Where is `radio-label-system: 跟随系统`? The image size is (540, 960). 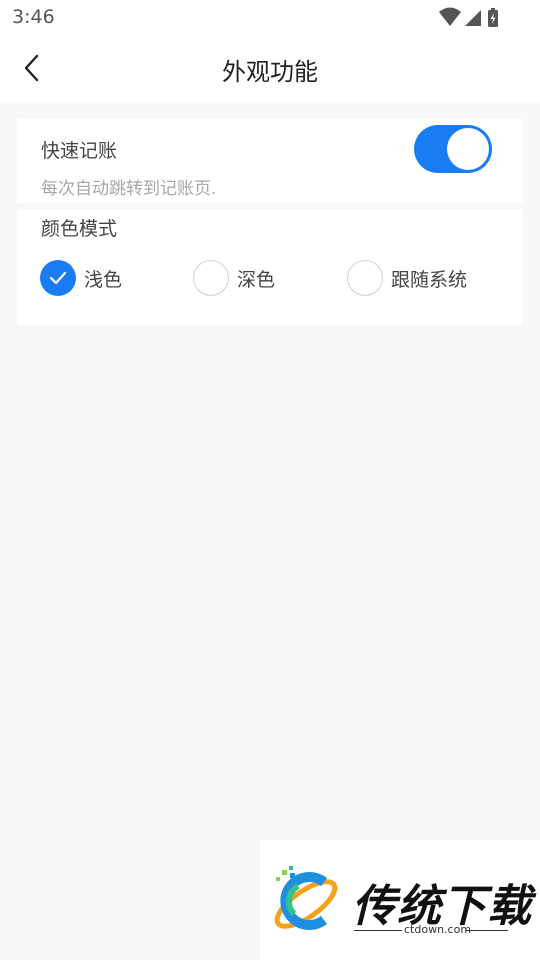
radio-label-system: 跟随系统 is located at coordinates (429, 279).